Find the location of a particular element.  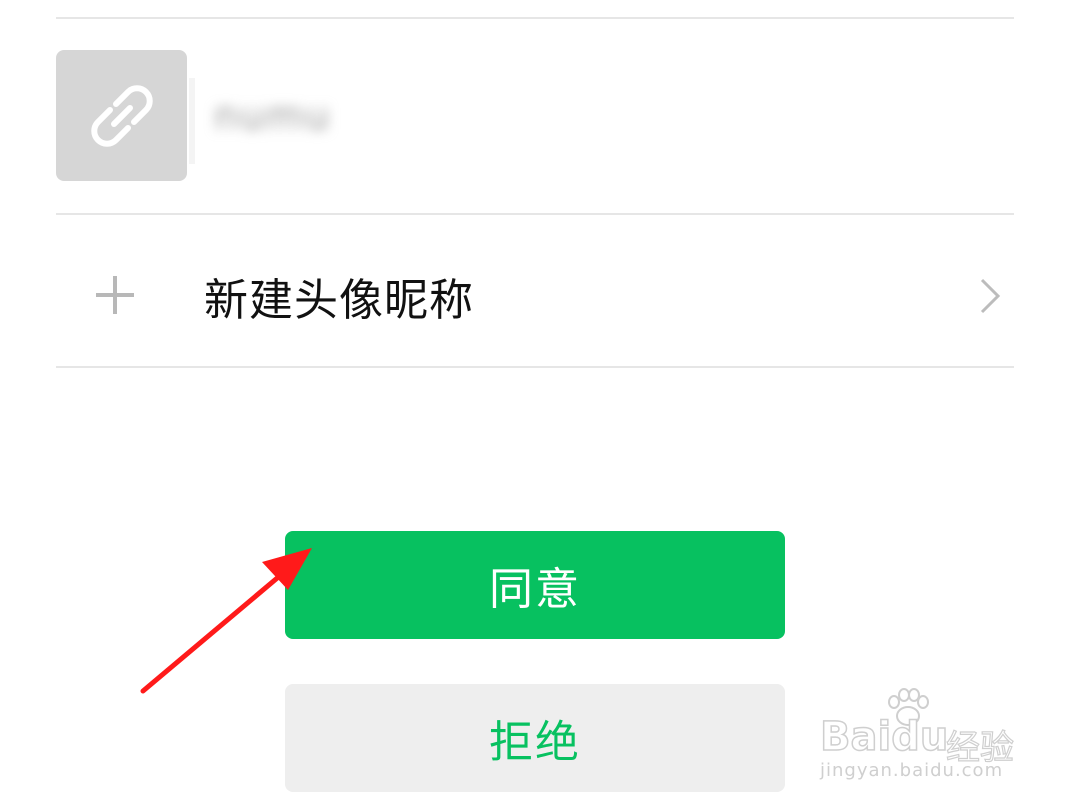

watermark: Baidu 经验 jingyan.baidu.com is located at coordinates (918, 738).